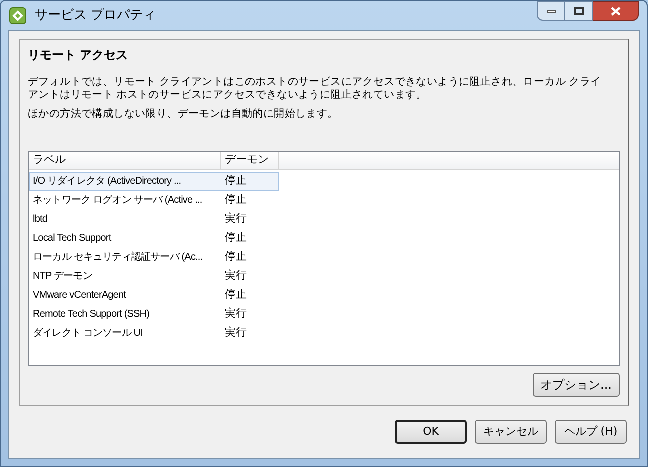 This screenshot has width=648, height=467. I want to click on service-row: lbtd 実行, so click(154, 219).